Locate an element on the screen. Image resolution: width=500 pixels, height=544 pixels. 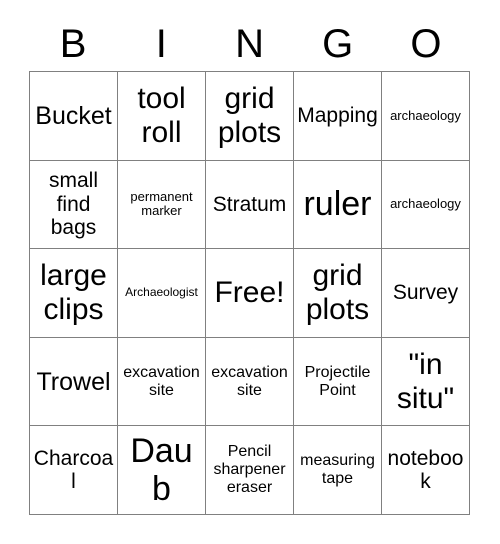
bingo-cell-label: Daub is located at coordinates (161, 470).